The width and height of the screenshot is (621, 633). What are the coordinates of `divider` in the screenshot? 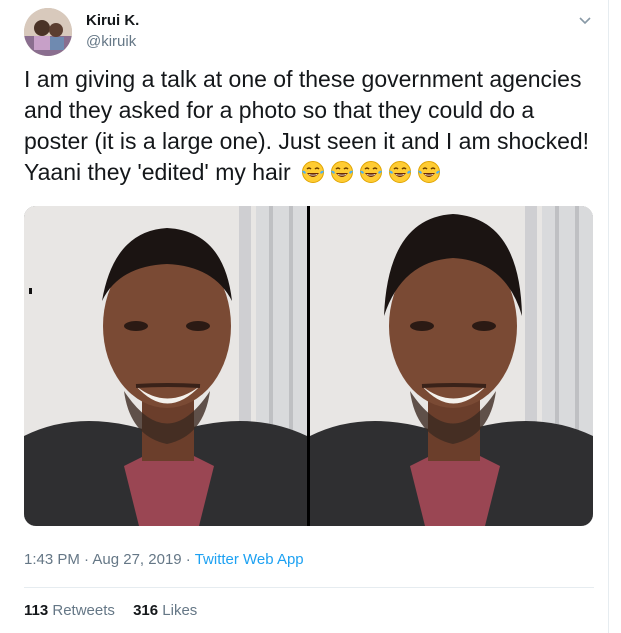 It's located at (309, 587).